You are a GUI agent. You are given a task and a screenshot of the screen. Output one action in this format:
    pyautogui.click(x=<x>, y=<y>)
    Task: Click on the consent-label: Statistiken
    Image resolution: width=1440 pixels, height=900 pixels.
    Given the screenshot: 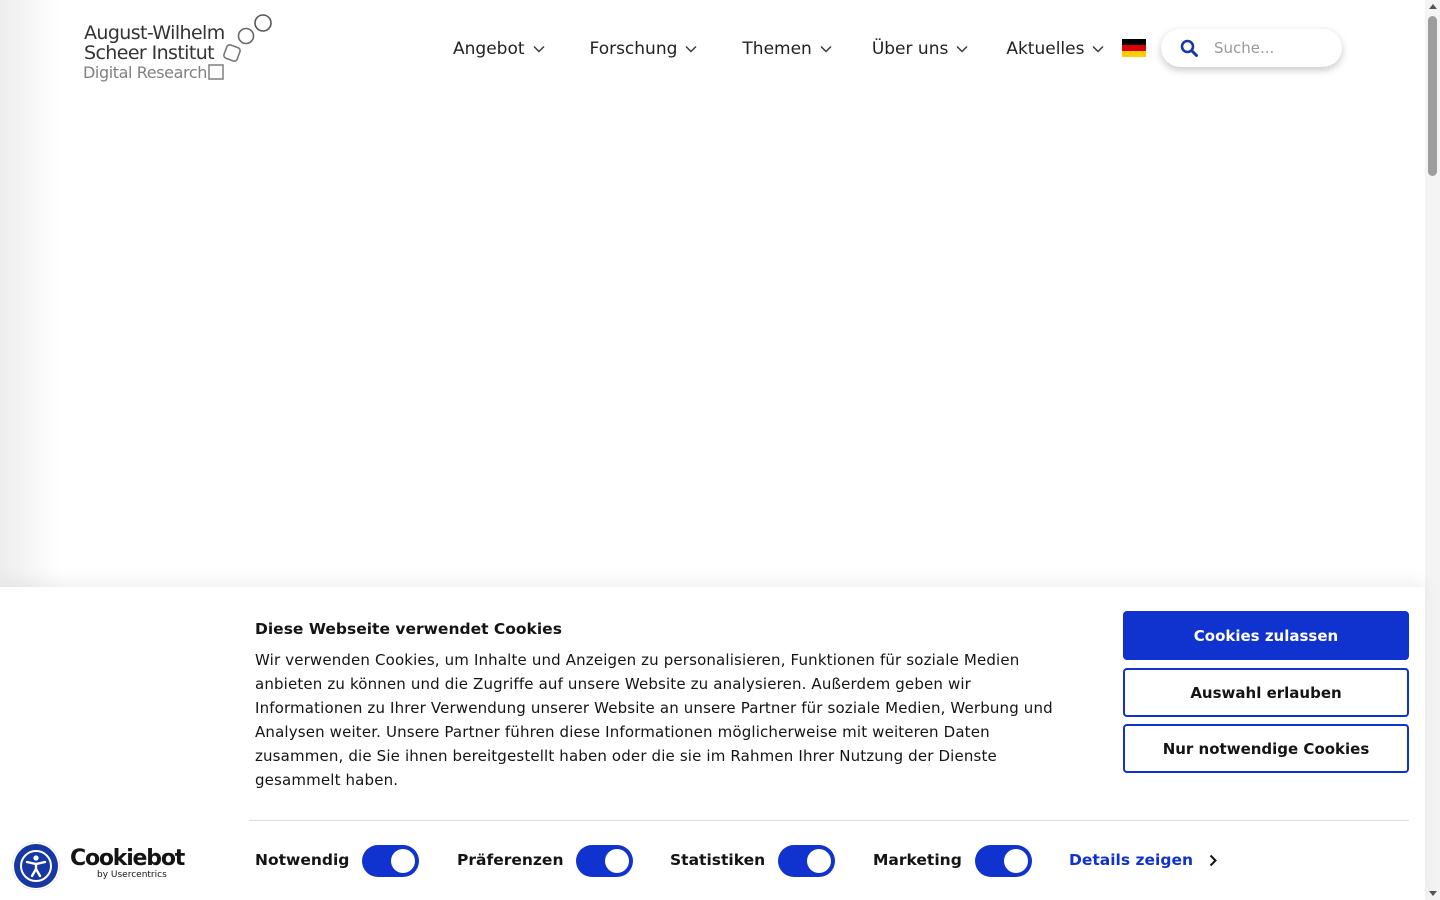 What is the action you would take?
    pyautogui.click(x=718, y=860)
    